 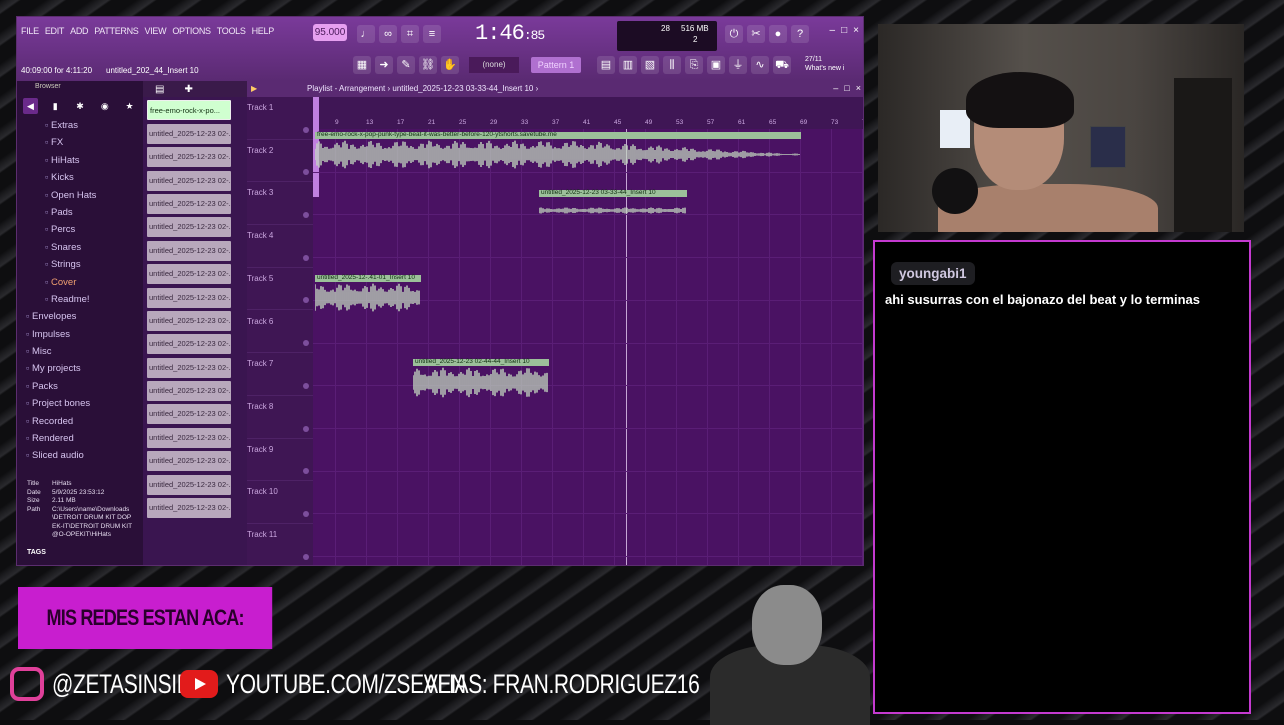 I want to click on browser-item: ▫ Pads, so click(x=80, y=212).